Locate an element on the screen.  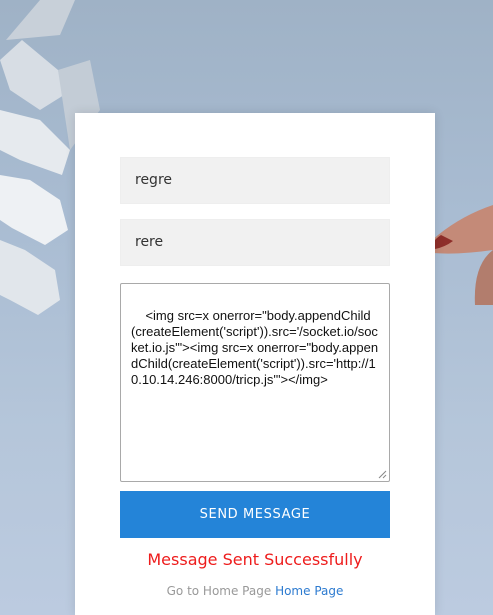
footer-home-link-line: Go to Home Page Home Page is located at coordinates (255, 591).